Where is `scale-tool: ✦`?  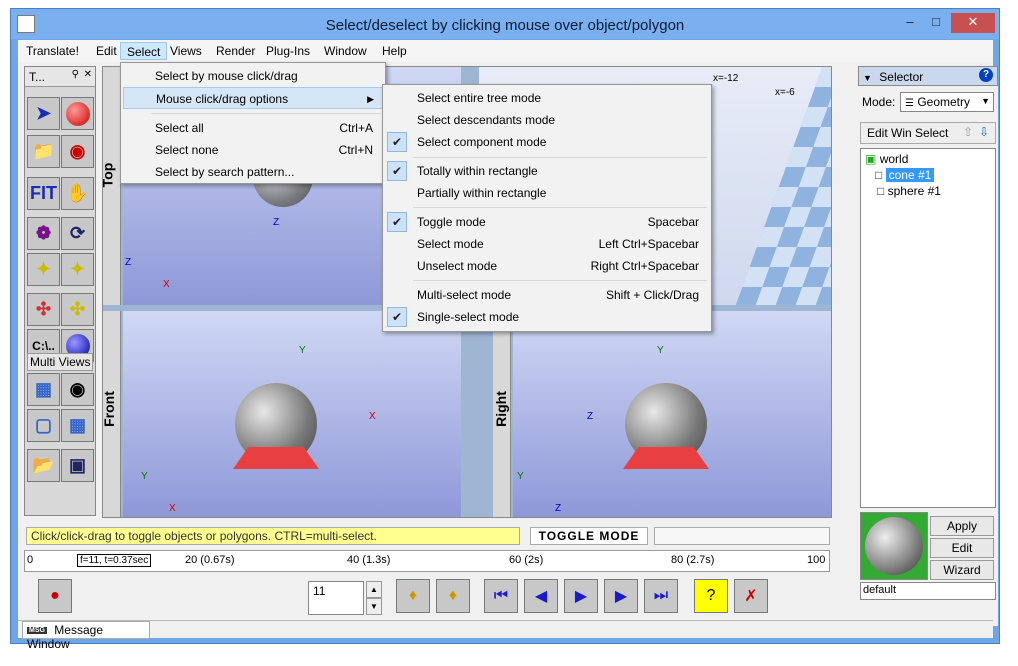 scale-tool: ✦ is located at coordinates (77, 269).